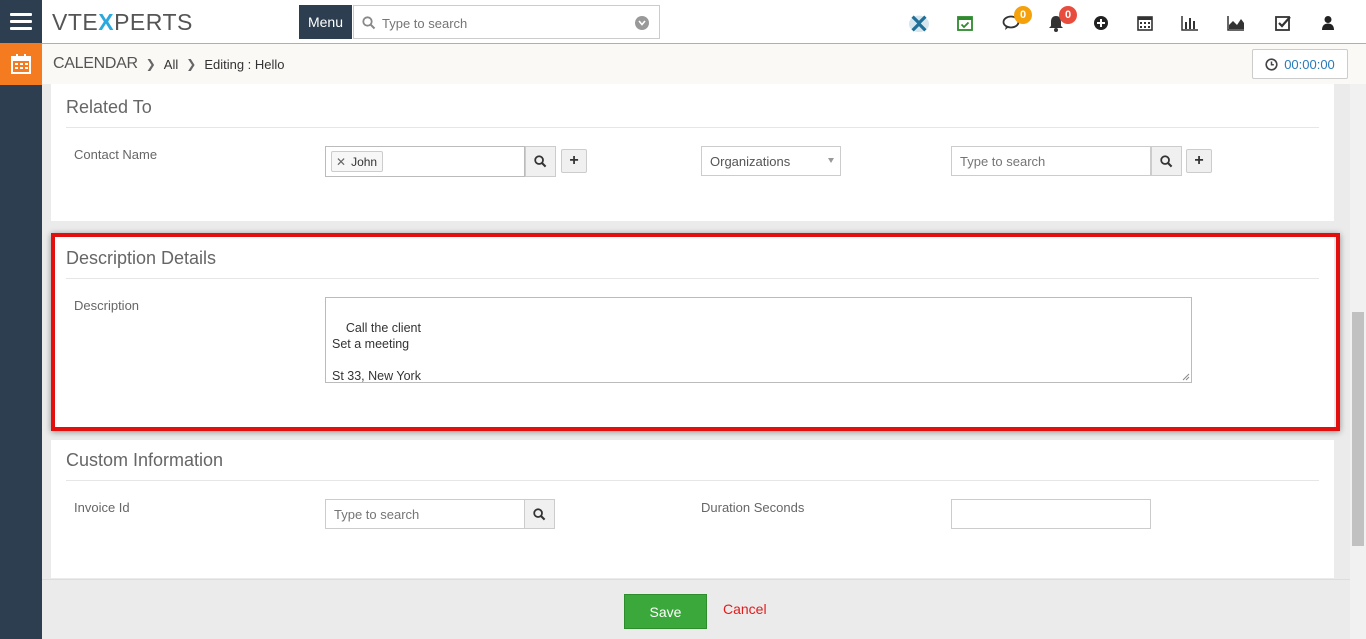 The width and height of the screenshot is (1366, 639). Describe the element at coordinates (122, 22) in the screenshot. I see `logo: VTEXPERTS` at that location.